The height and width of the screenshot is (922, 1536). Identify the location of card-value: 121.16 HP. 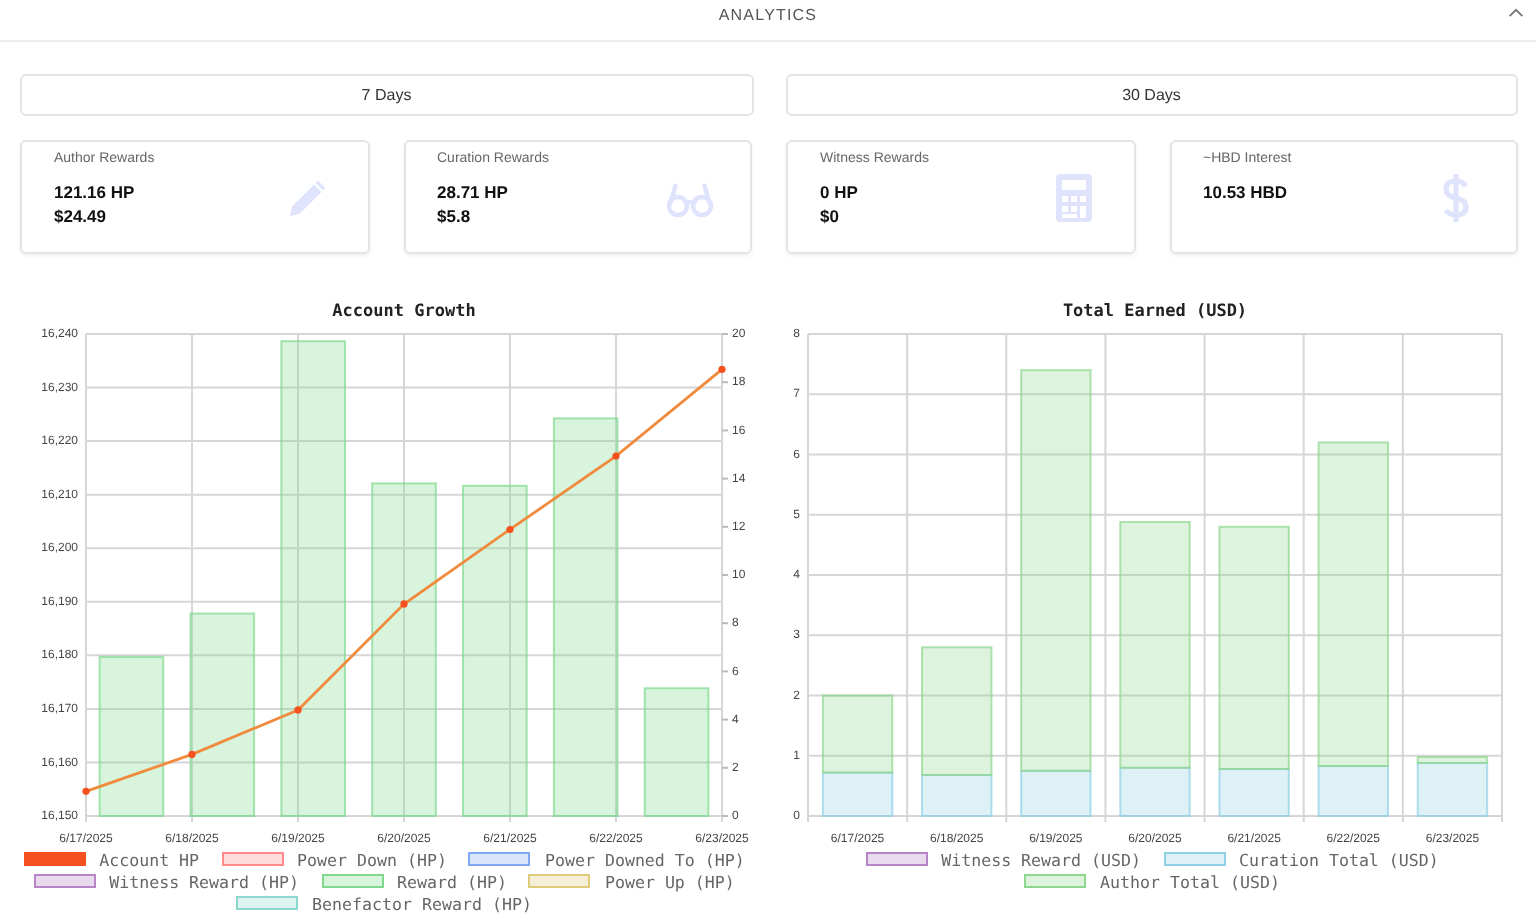
(95, 192).